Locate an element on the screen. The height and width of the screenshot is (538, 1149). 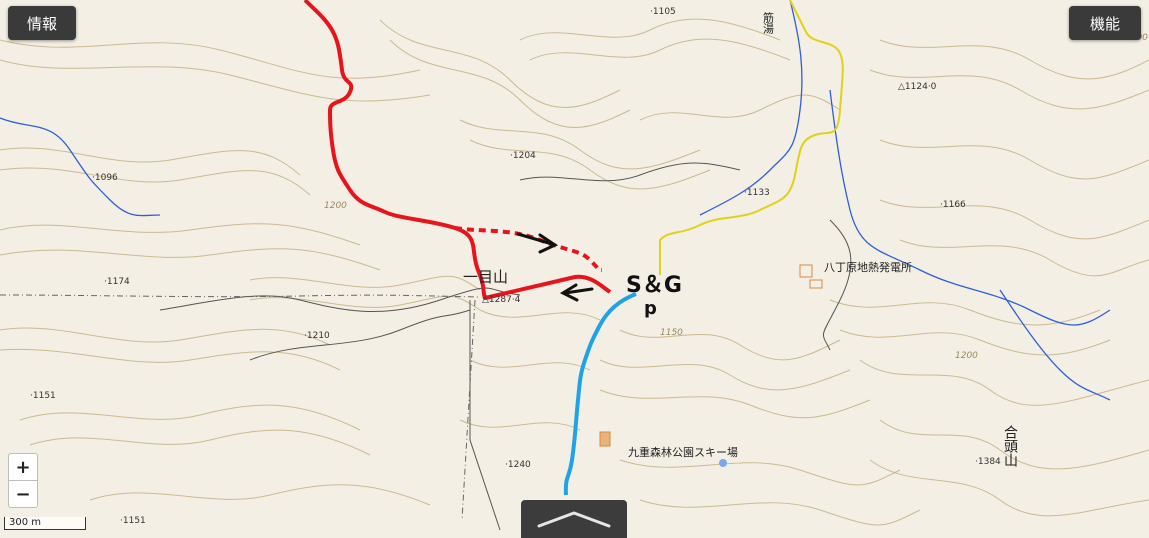
elevation-label: △1287·4 is located at coordinates (501, 300).